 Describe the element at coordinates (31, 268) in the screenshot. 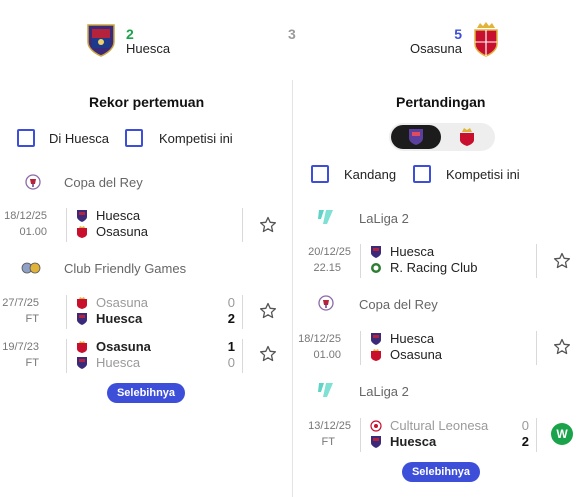

I see `club-friendly-icon` at that location.